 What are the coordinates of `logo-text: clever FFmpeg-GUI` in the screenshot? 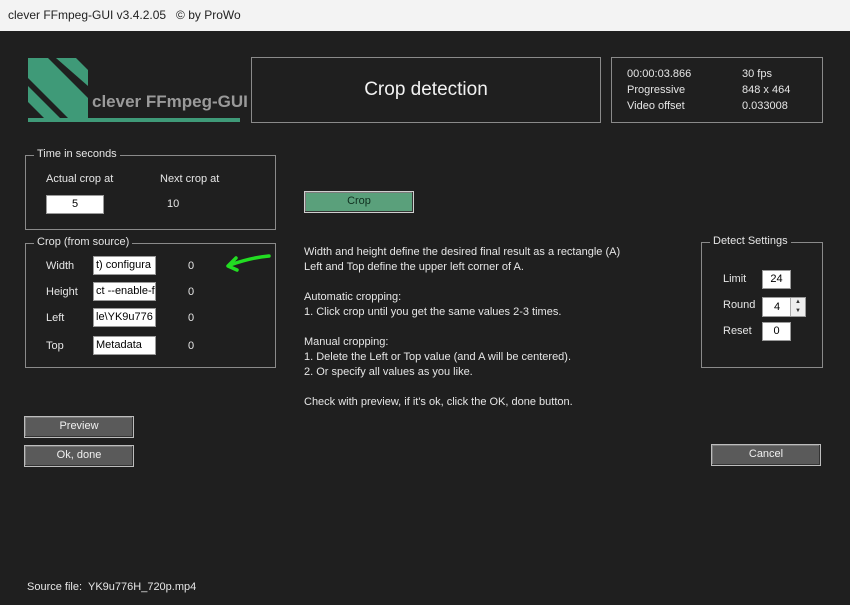 It's located at (170, 101).